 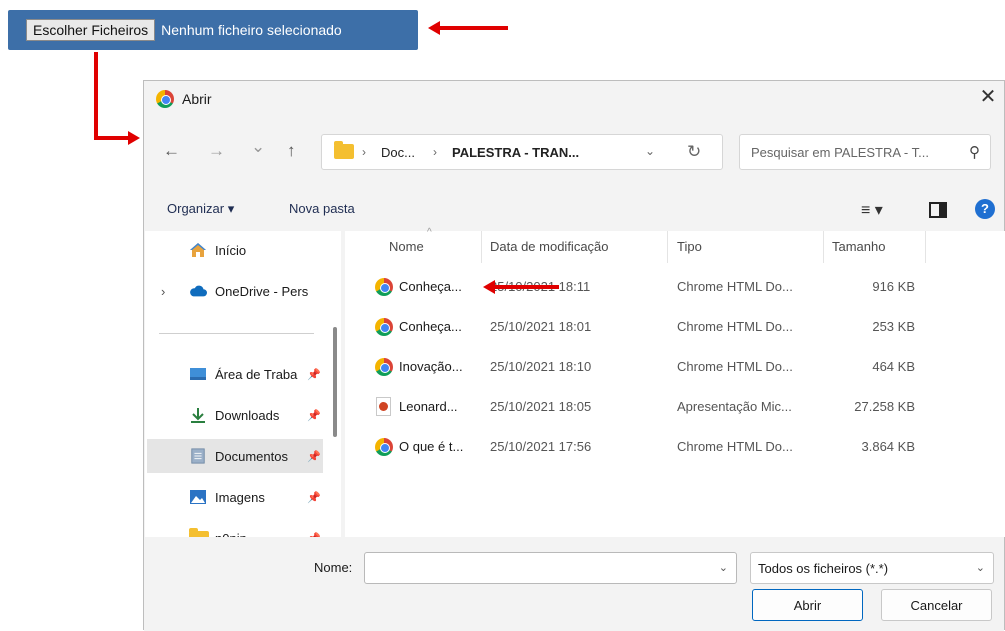 What do you see at coordinates (549, 246) in the screenshot?
I see `column-header-date: Data de modificação` at bounding box center [549, 246].